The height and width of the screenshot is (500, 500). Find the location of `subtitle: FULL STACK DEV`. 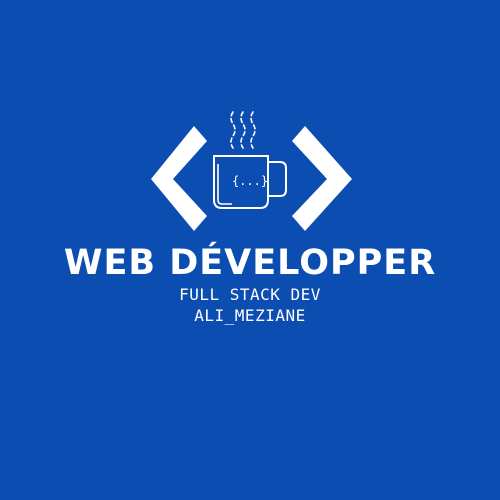

subtitle: FULL STACK DEV is located at coordinates (250, 294).